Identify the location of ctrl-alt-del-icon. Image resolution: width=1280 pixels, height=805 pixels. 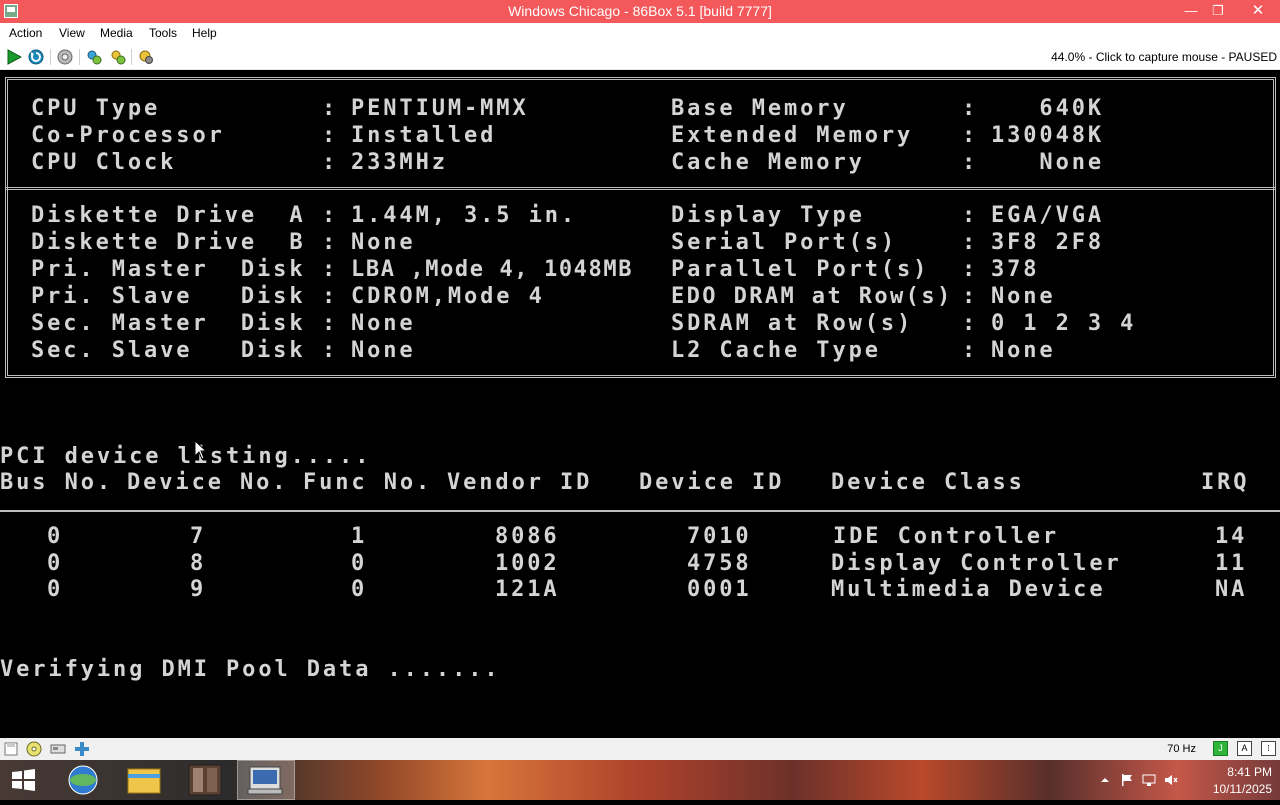
(65, 57).